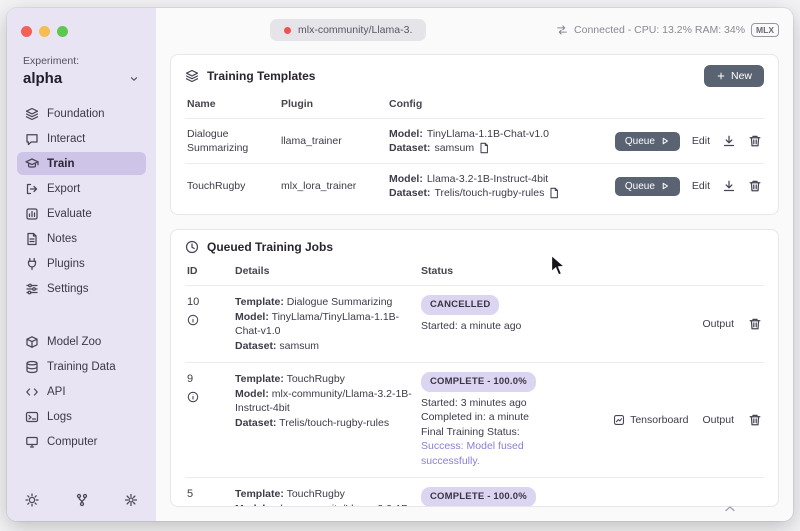  What do you see at coordinates (460, 305) in the screenshot?
I see `status-badge: CANCELLED` at bounding box center [460, 305].